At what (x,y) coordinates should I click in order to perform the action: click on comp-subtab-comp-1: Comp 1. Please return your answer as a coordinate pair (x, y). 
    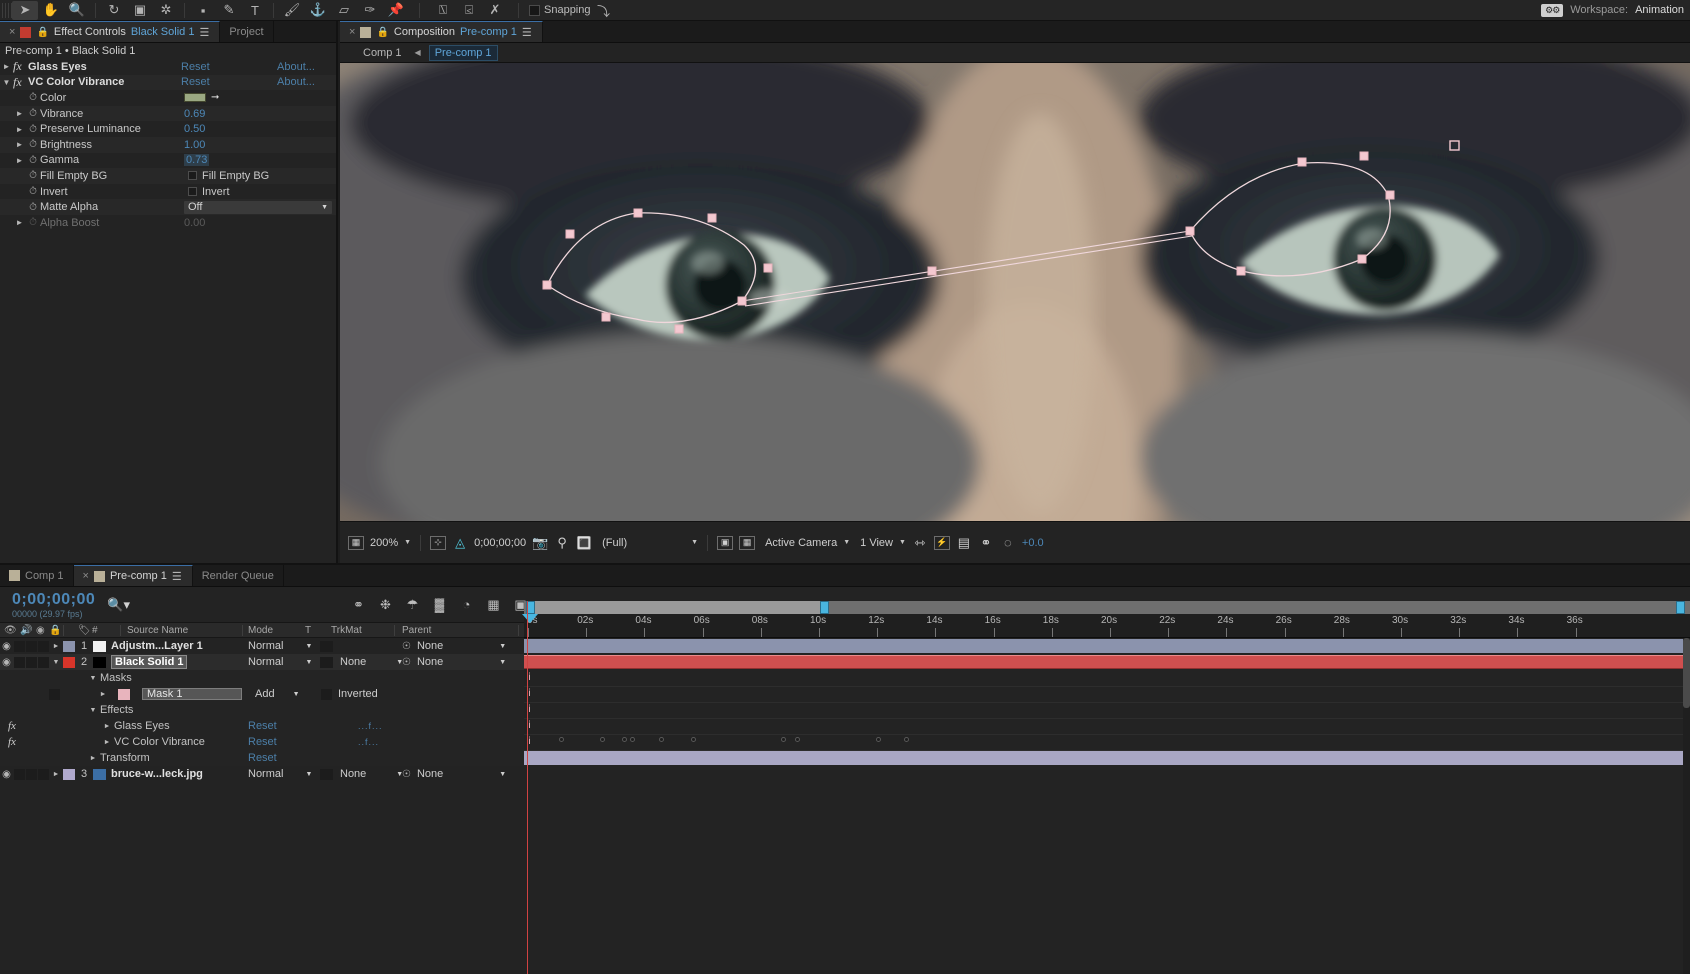
    Looking at the image, I should click on (382, 53).